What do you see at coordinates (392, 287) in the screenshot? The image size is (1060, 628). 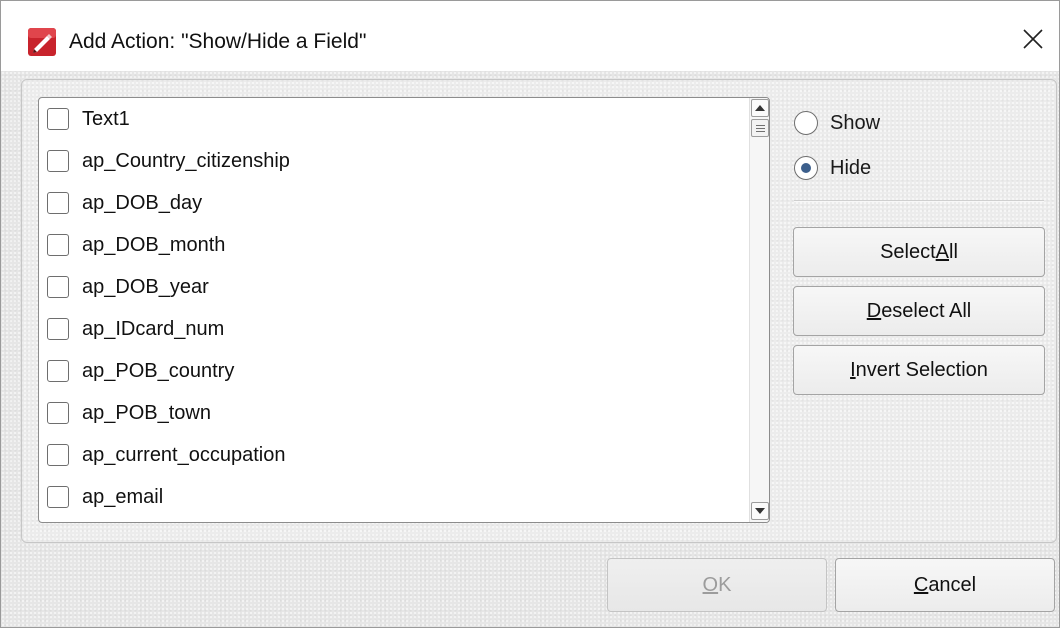 I see `list-item: ap_DOB_year` at bounding box center [392, 287].